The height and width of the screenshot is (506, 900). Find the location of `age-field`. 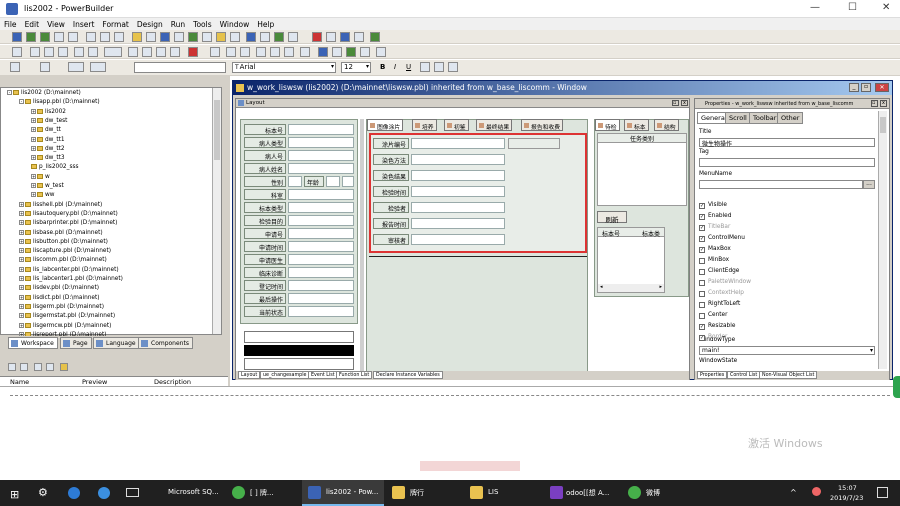

age-field is located at coordinates (333, 181).